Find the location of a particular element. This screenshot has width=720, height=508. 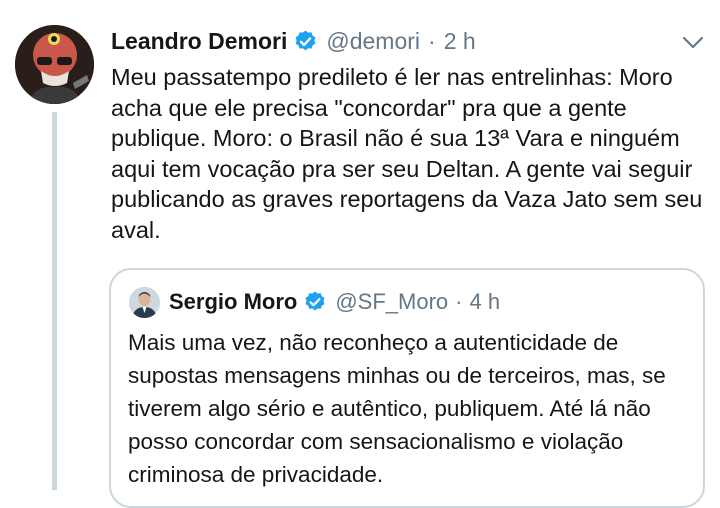

author-name: Leandro Demori is located at coordinates (199, 41).